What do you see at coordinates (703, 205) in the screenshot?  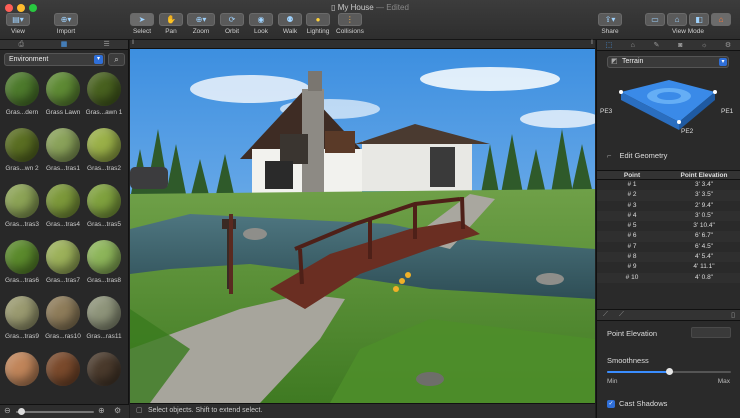 I see `elevation-cell: 2' 9.4"` at bounding box center [703, 205].